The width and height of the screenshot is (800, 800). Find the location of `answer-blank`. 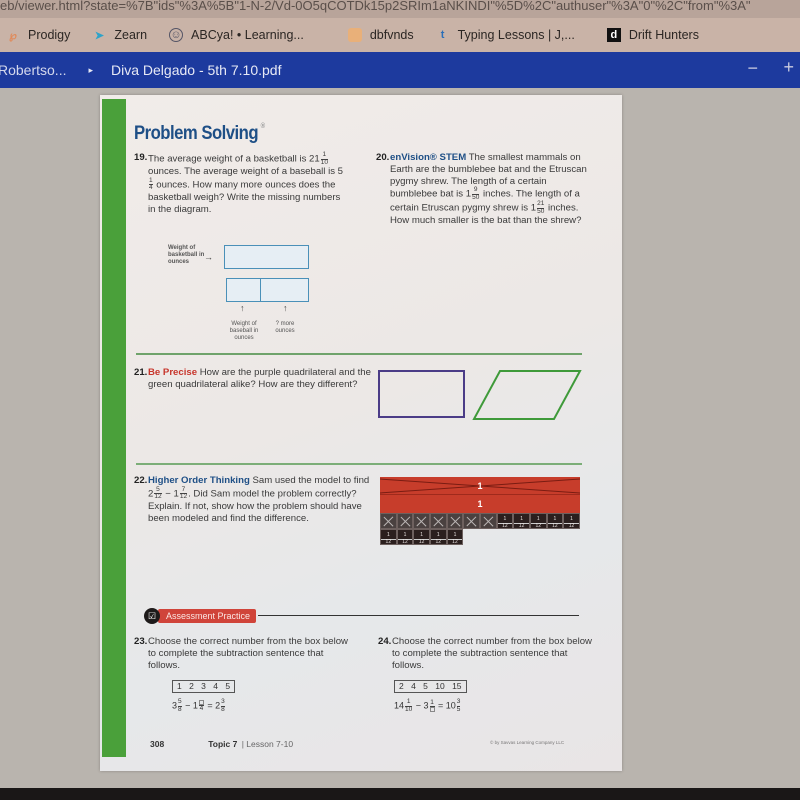

answer-blank is located at coordinates (432, 710).